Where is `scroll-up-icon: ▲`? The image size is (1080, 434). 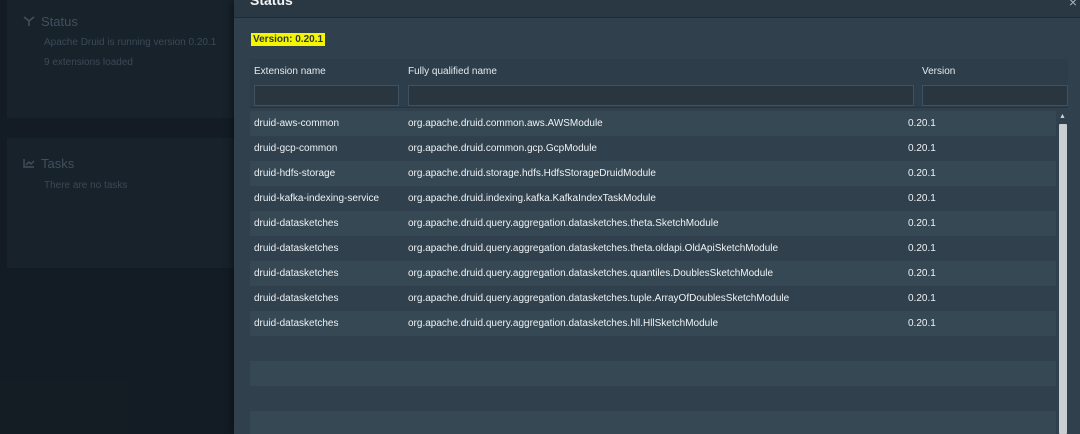 scroll-up-icon: ▲ is located at coordinates (1062, 116).